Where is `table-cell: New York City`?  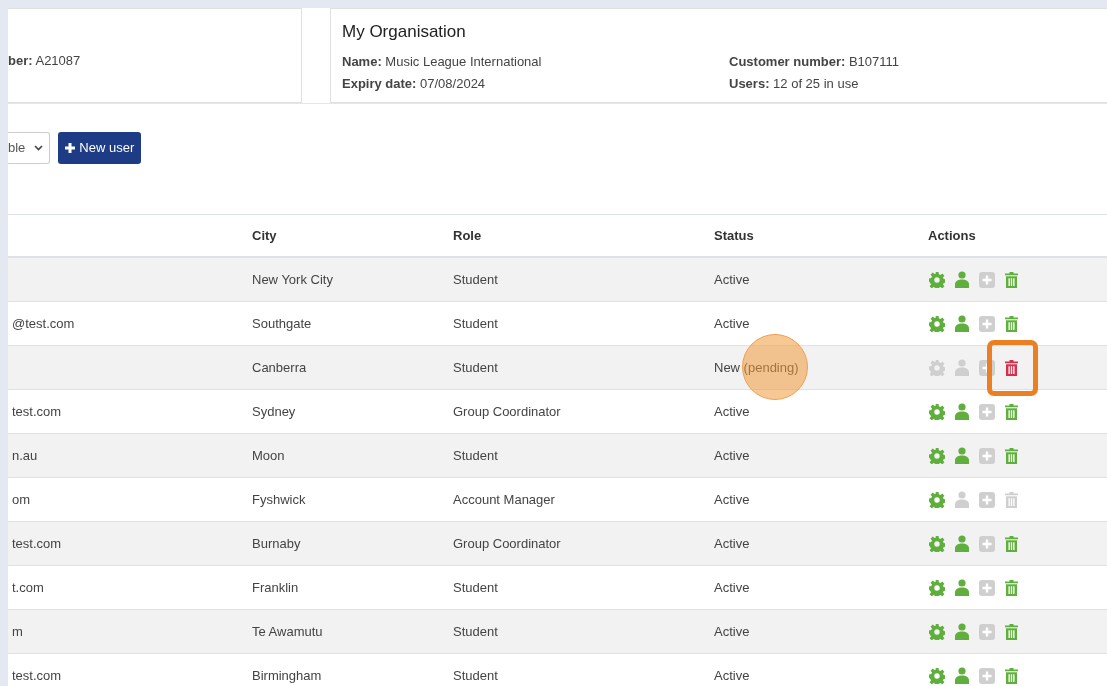
table-cell: New York City is located at coordinates (292, 279).